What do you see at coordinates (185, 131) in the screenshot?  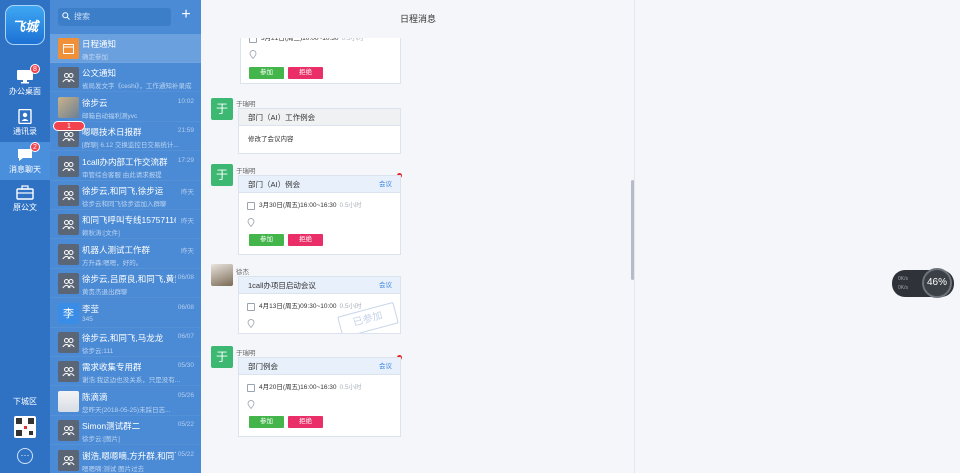 I see `conversation-time: 21:59` at bounding box center [185, 131].